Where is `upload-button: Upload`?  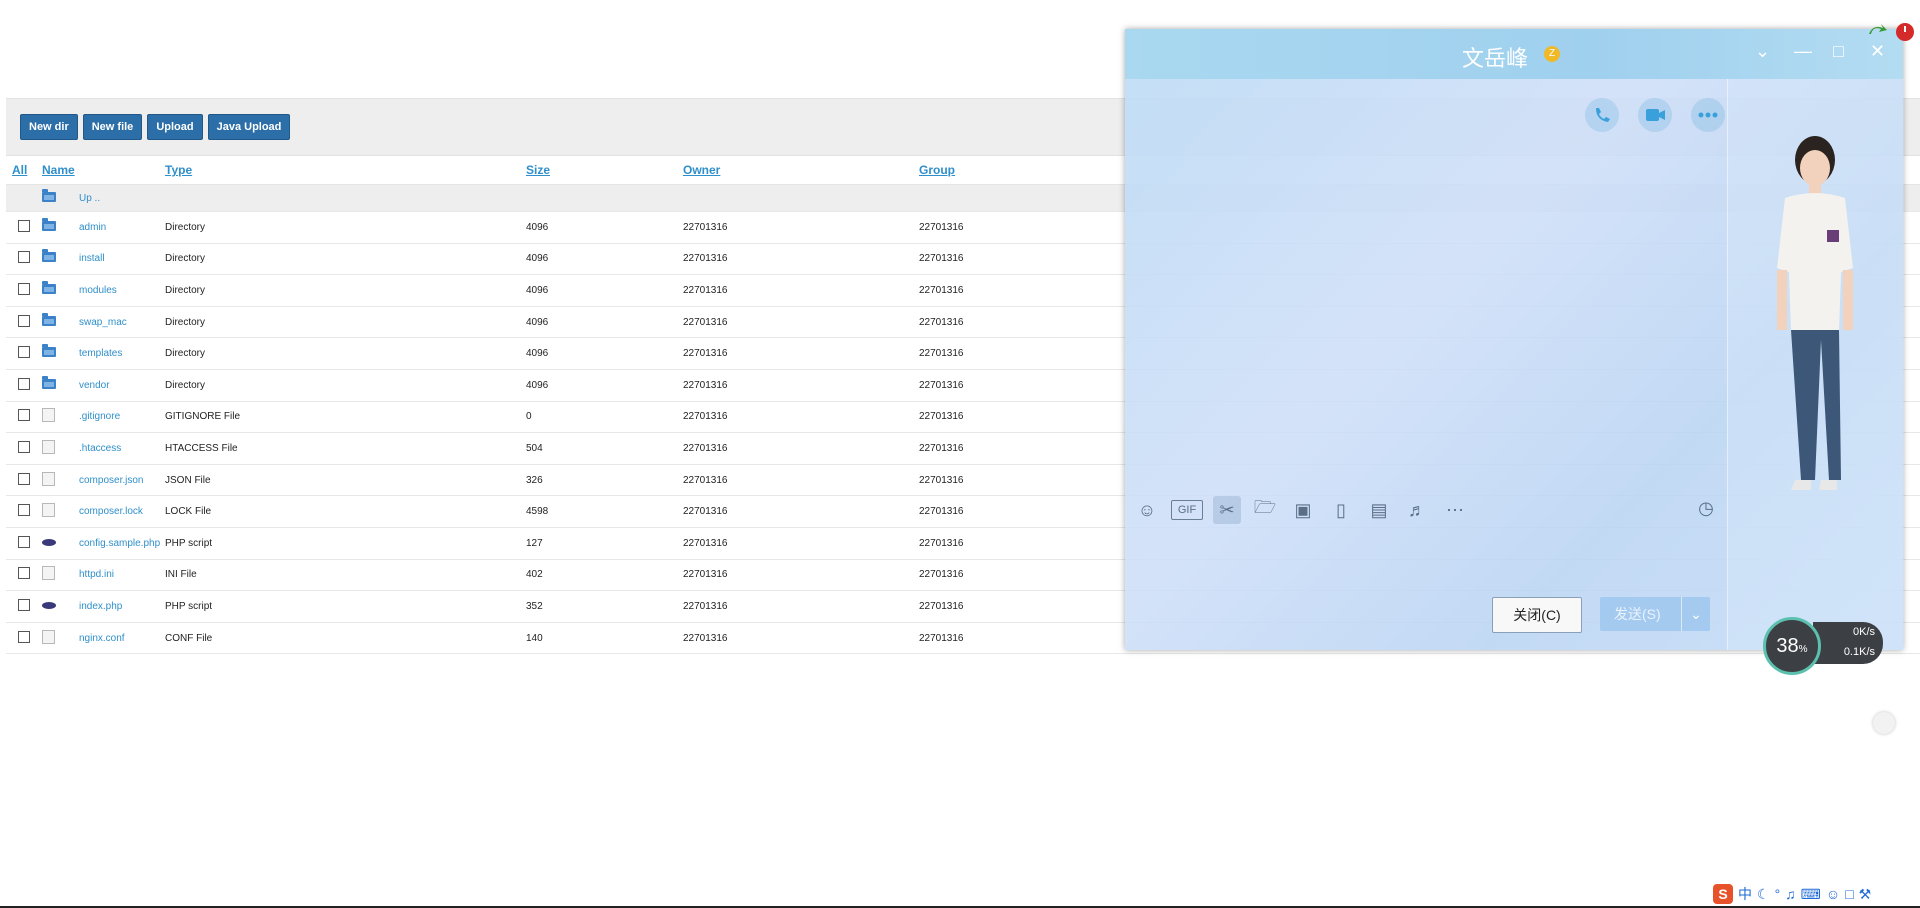
upload-button: Upload is located at coordinates (175, 127).